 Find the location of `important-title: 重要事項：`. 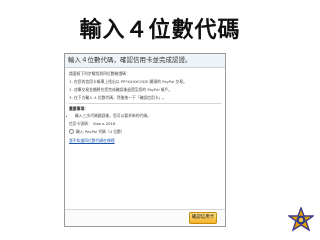

important-title: 重要事項： is located at coordinates (78, 108).